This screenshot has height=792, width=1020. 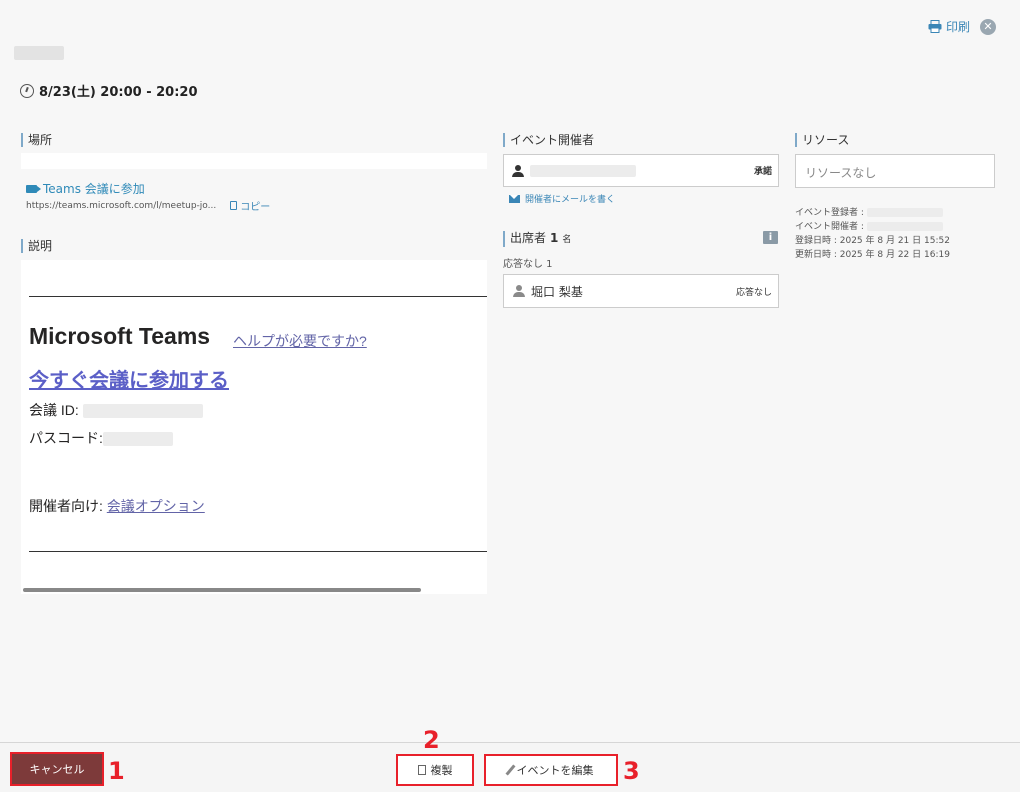 I want to click on no-response-label: 応答なし 1, so click(x=528, y=264).